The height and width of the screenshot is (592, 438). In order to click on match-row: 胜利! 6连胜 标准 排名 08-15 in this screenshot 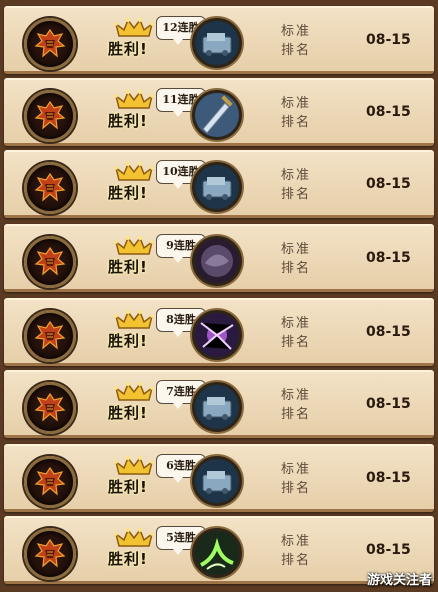, I will do `click(219, 478)`.